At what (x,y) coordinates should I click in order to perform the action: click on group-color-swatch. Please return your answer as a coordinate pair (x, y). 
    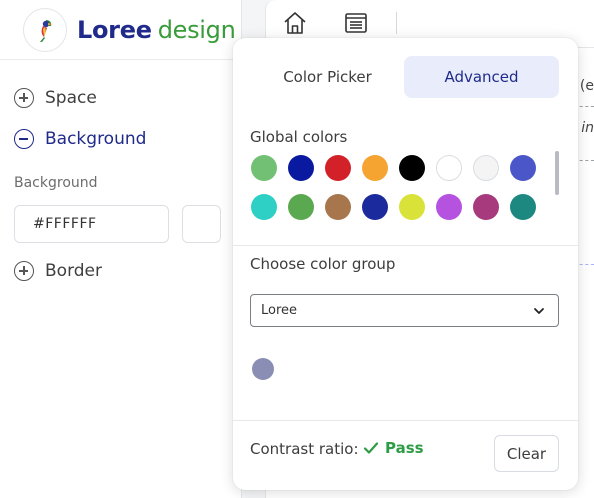
    Looking at the image, I should click on (263, 369).